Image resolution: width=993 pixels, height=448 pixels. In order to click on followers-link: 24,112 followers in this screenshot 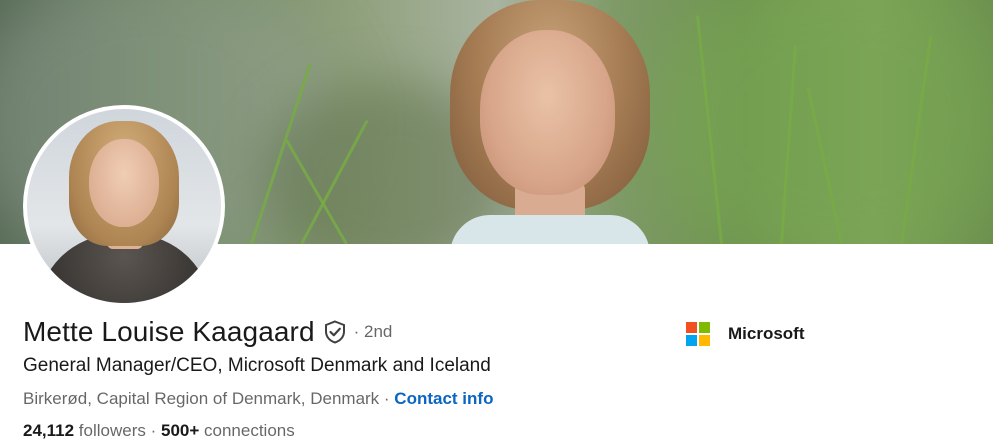, I will do `click(84, 430)`.